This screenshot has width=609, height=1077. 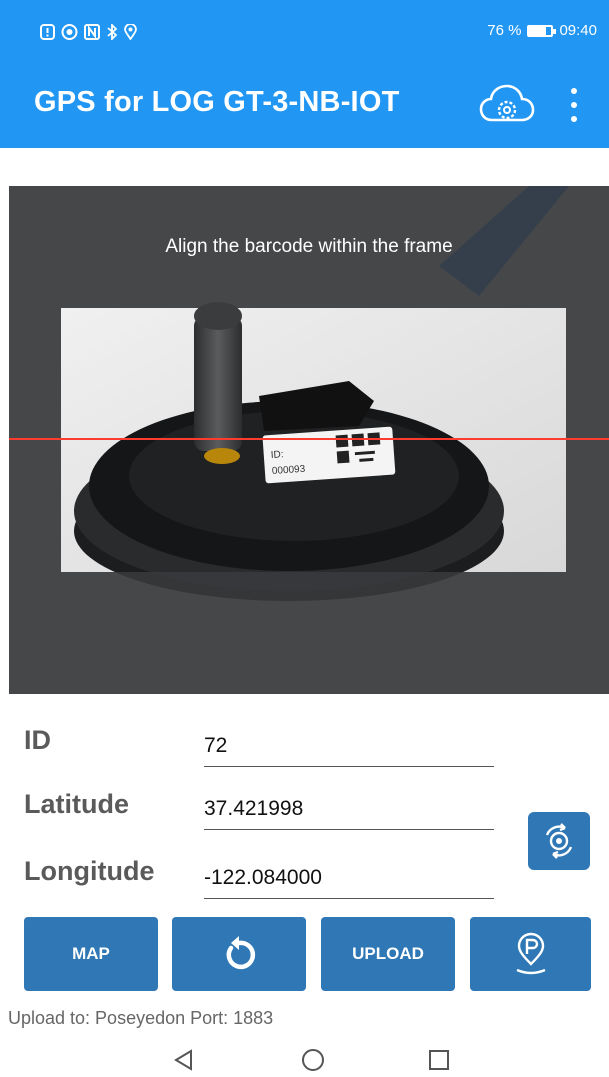 What do you see at coordinates (141, 1018) in the screenshot?
I see `upload-target-info: Upload to: Poseyedon Port: 1883` at bounding box center [141, 1018].